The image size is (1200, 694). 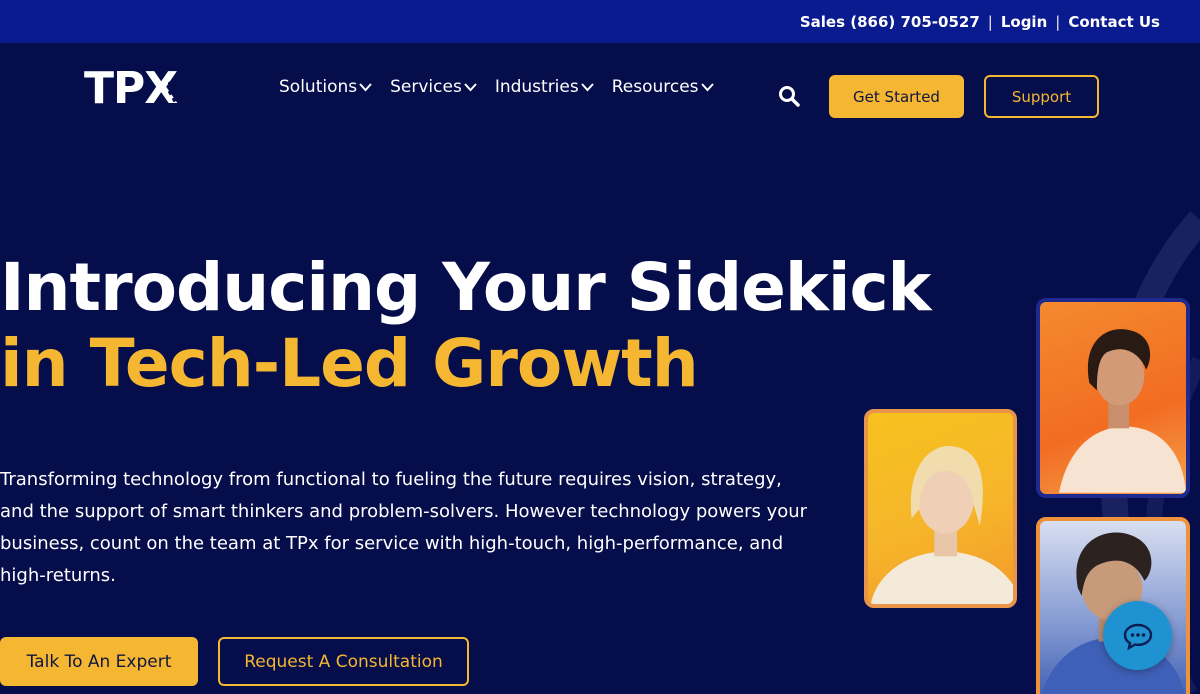 What do you see at coordinates (789, 96) in the screenshot?
I see `search-icon` at bounding box center [789, 96].